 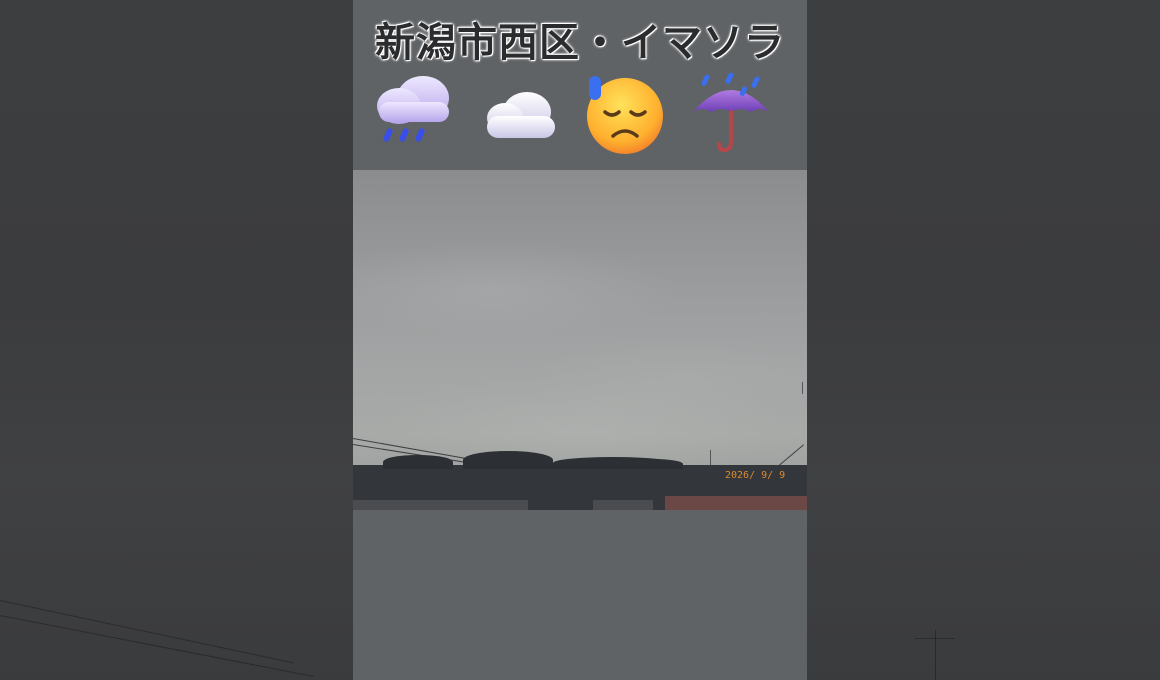 I want to click on photo-timestamp: 2026/ 9/ 9, so click(x=755, y=475).